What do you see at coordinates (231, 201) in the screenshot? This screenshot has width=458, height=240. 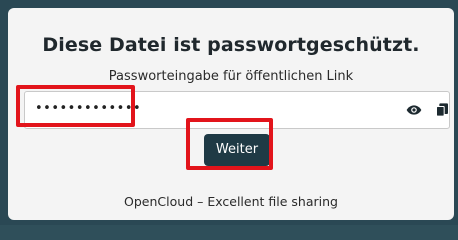 I see `footer-text: OpenCloud – Excellent file sharing` at bounding box center [231, 201].